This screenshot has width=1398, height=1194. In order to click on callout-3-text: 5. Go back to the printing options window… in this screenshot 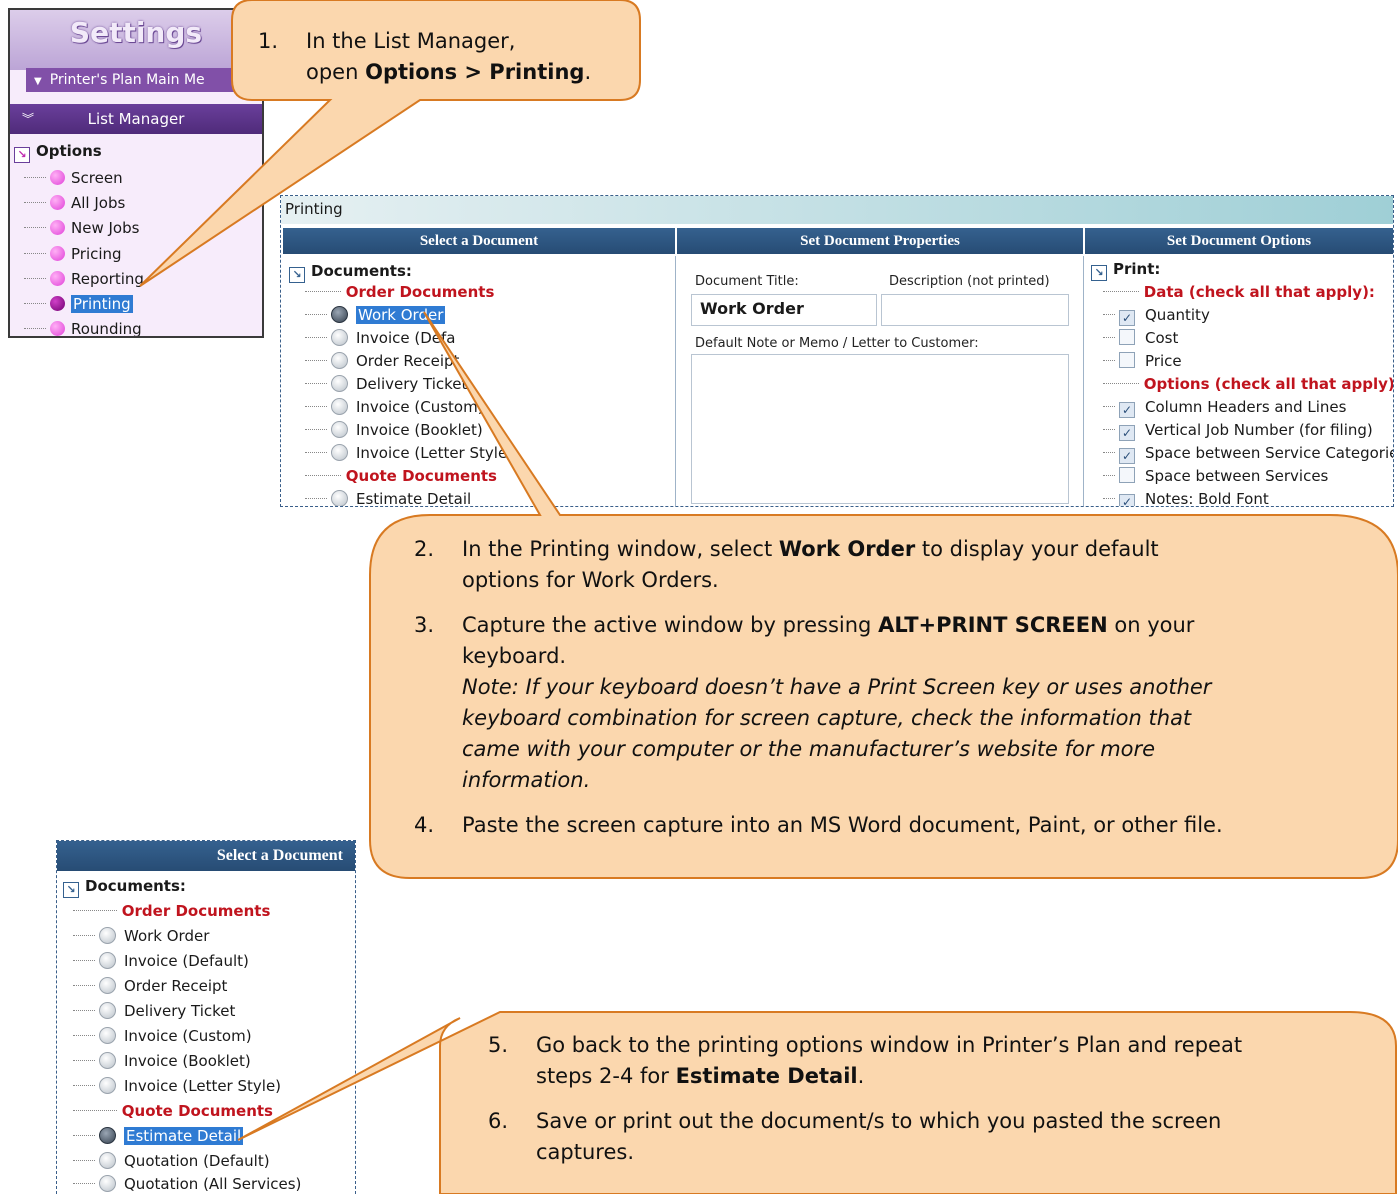, I will do `click(938, 1099)`.